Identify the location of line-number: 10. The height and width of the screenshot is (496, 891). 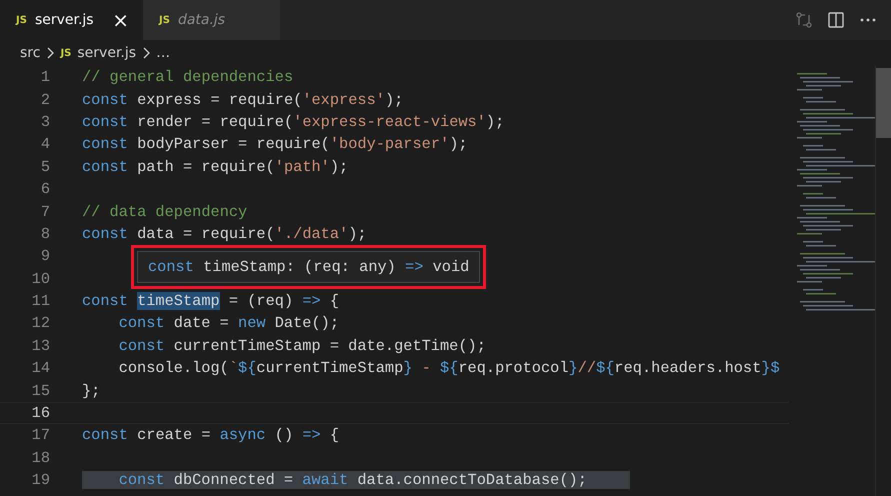
(40, 279).